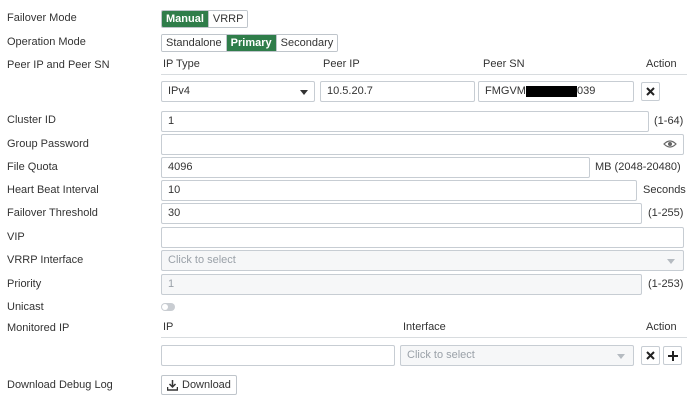 This screenshot has width=700, height=404. What do you see at coordinates (168, 307) in the screenshot?
I see `unicast-toggle` at bounding box center [168, 307].